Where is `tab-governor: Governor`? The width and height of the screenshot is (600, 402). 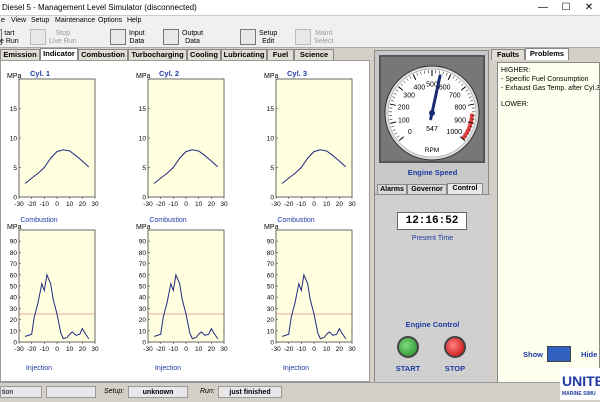 tab-governor: Governor is located at coordinates (427, 189).